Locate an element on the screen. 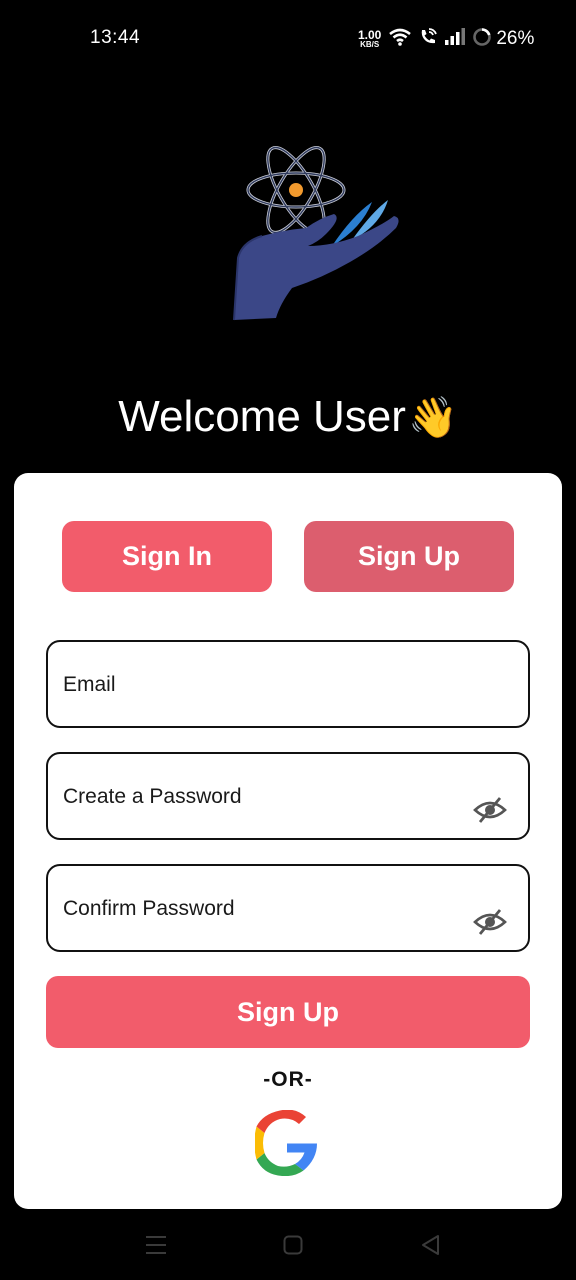  status-icons: 1.00 KB/S 26% is located at coordinates (446, 39).